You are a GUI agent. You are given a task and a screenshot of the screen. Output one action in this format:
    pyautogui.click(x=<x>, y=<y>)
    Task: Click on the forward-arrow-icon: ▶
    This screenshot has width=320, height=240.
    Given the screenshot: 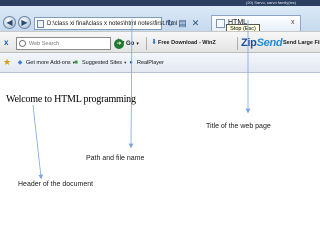 What is the action you would take?
    pyautogui.click(x=24, y=22)
    